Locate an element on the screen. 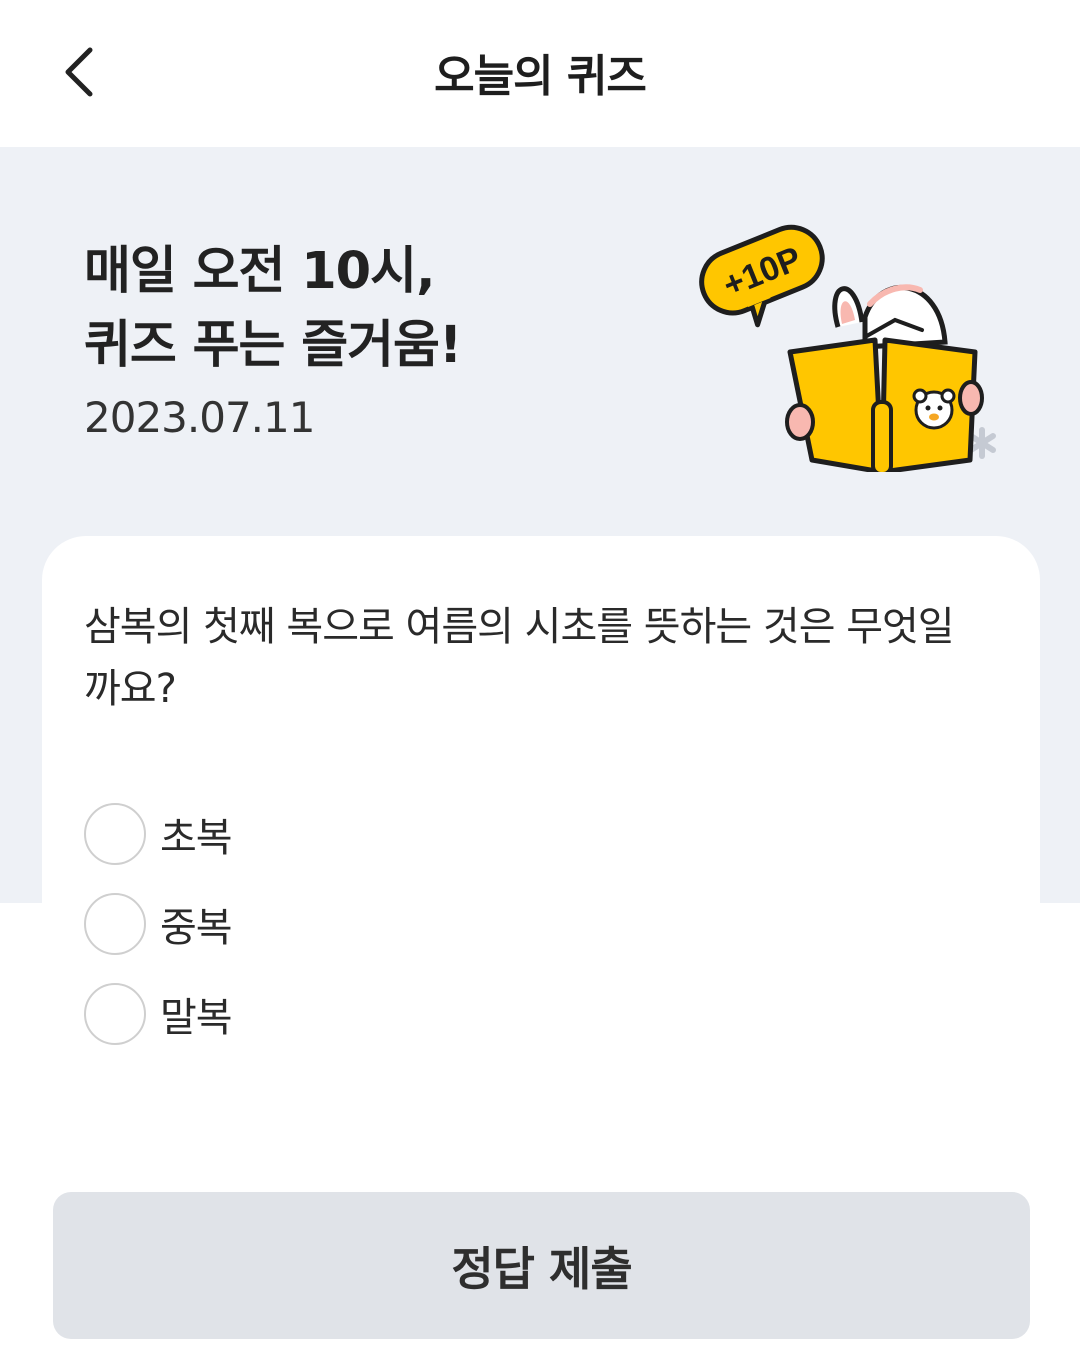 Image resolution: width=1080 pixels, height=1367 pixels. option-choice-3: 말복 is located at coordinates (334, 1014).